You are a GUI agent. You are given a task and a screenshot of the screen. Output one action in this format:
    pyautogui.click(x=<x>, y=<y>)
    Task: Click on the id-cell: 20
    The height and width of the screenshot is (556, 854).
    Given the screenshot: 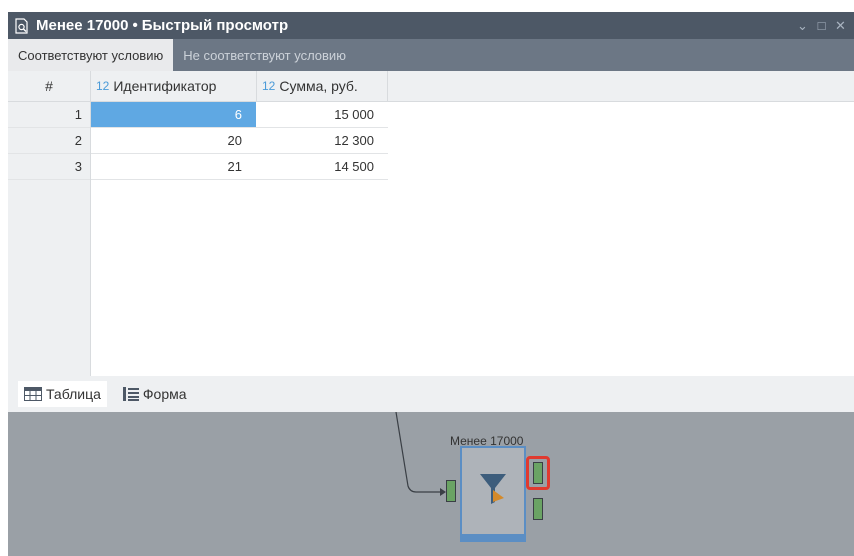 What is the action you would take?
    pyautogui.click(x=173, y=141)
    